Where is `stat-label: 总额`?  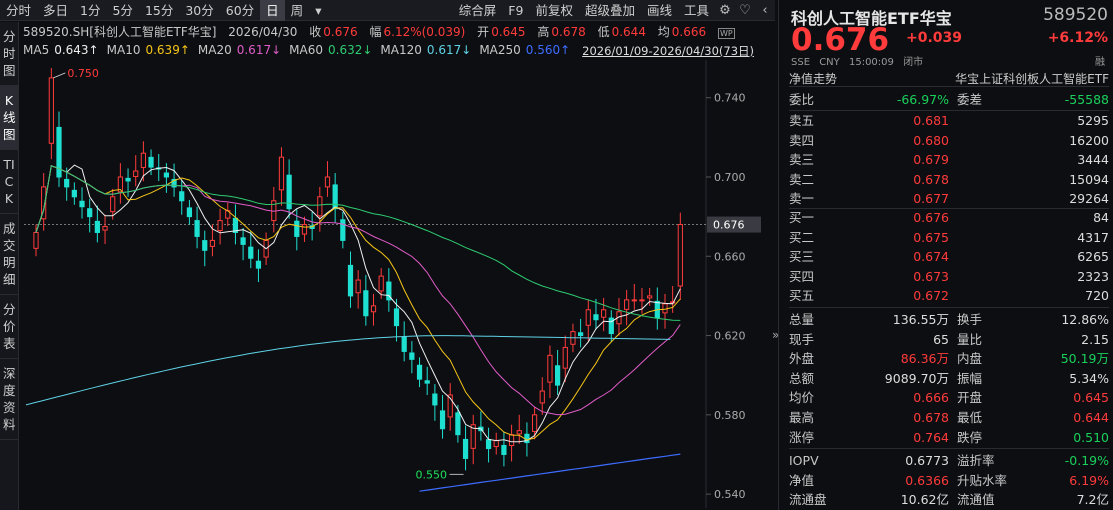 stat-label: 总额 is located at coordinates (802, 378).